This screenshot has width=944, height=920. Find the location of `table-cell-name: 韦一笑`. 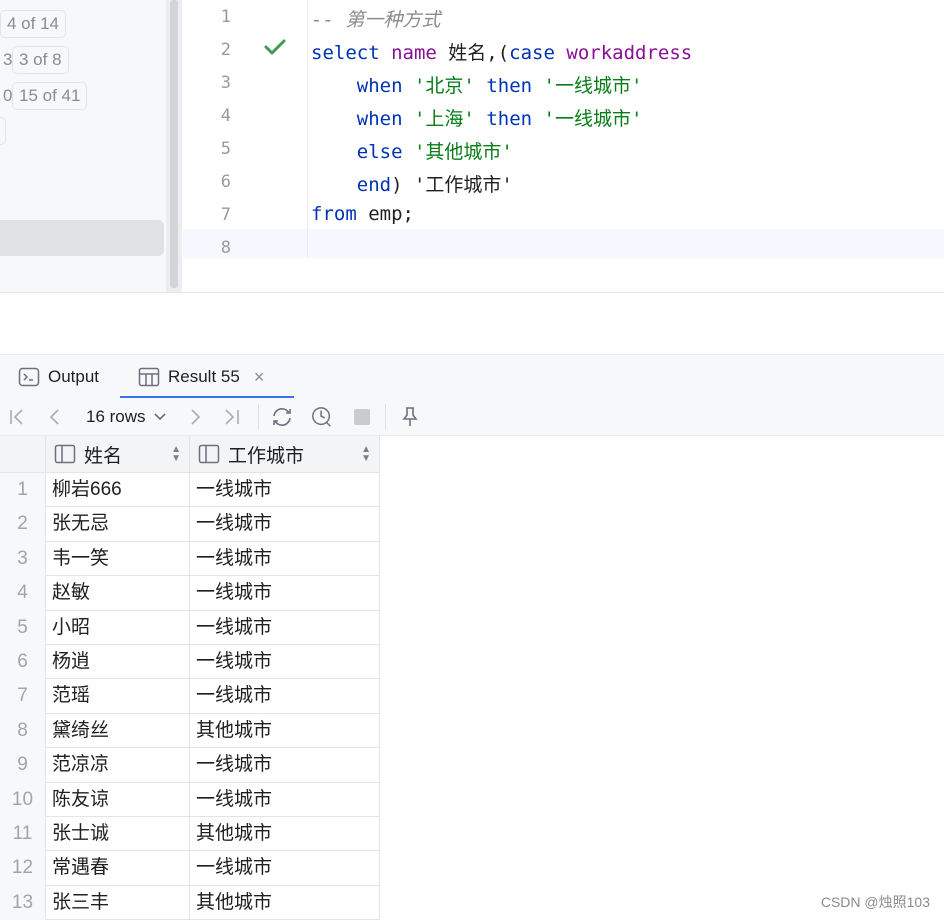

table-cell-name: 韦一笑 is located at coordinates (118, 559).